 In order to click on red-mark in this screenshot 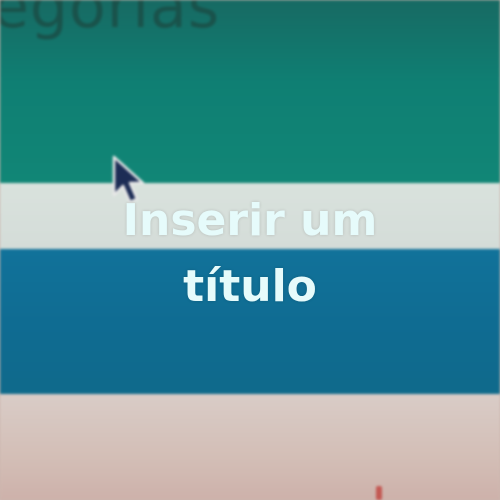, I will do `click(379, 493)`.